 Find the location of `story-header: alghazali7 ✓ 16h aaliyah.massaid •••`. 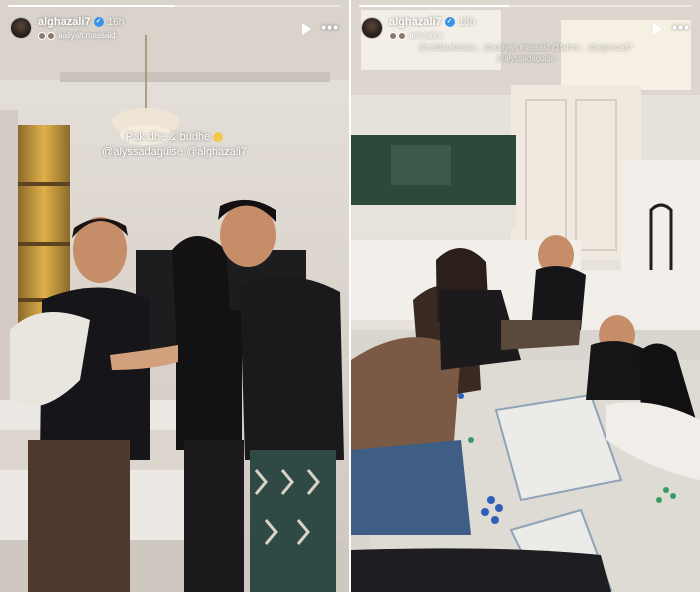

story-header: alghazali7 ✓ 16h aaliyah.massaid ••• is located at coordinates (174, 31).